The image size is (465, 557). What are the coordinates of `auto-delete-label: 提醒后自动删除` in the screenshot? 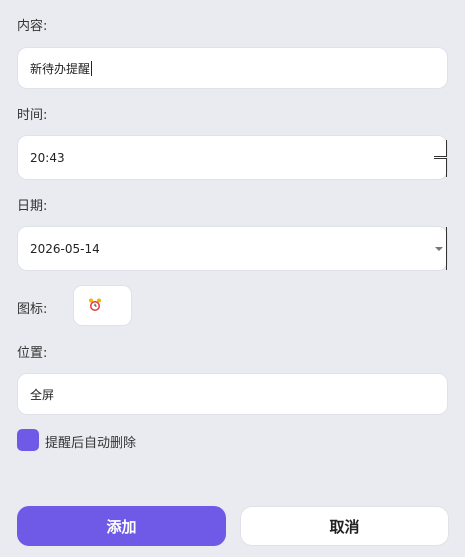 It's located at (90, 441).